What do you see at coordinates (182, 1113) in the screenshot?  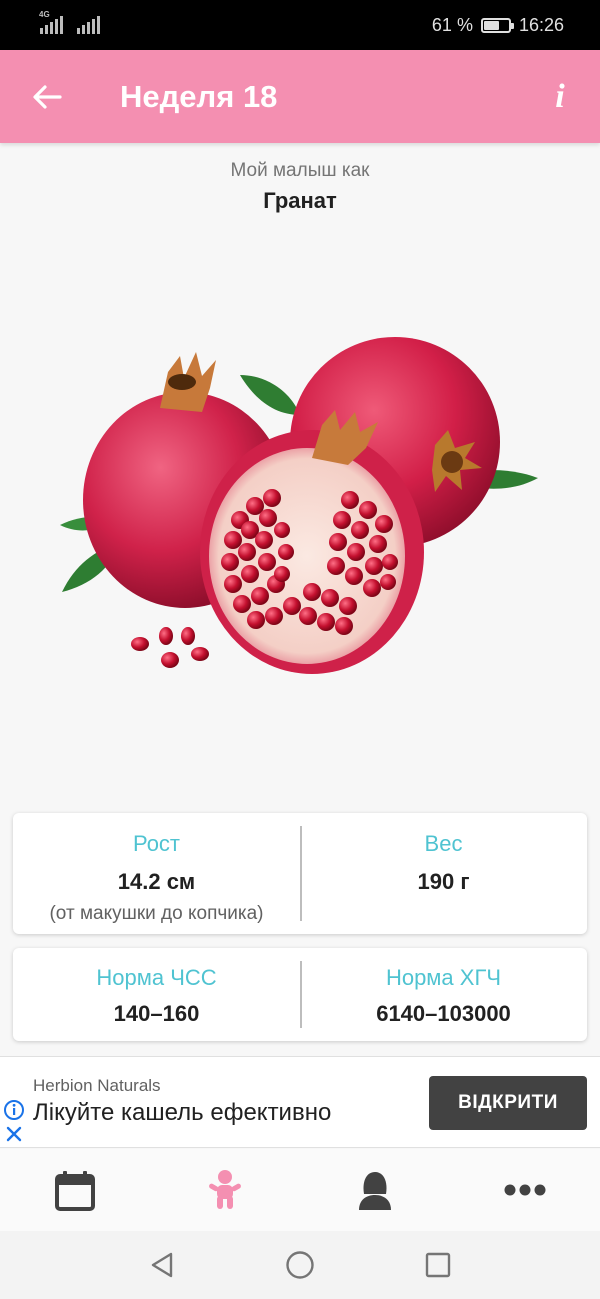 I see `ad-headline: Лікуйте кашель ефективно` at bounding box center [182, 1113].